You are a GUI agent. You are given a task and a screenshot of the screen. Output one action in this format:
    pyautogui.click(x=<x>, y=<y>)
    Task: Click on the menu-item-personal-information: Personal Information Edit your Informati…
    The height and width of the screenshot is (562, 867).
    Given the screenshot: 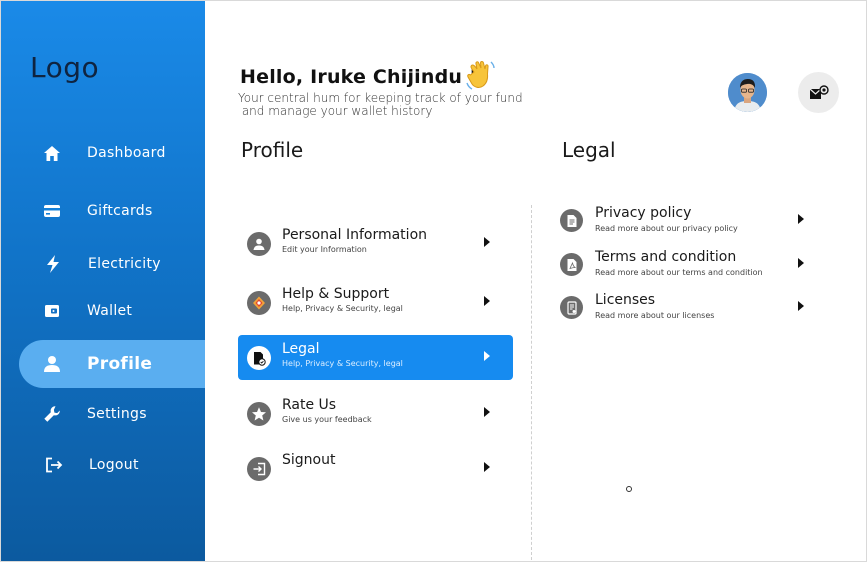 What is the action you would take?
    pyautogui.click(x=375, y=244)
    